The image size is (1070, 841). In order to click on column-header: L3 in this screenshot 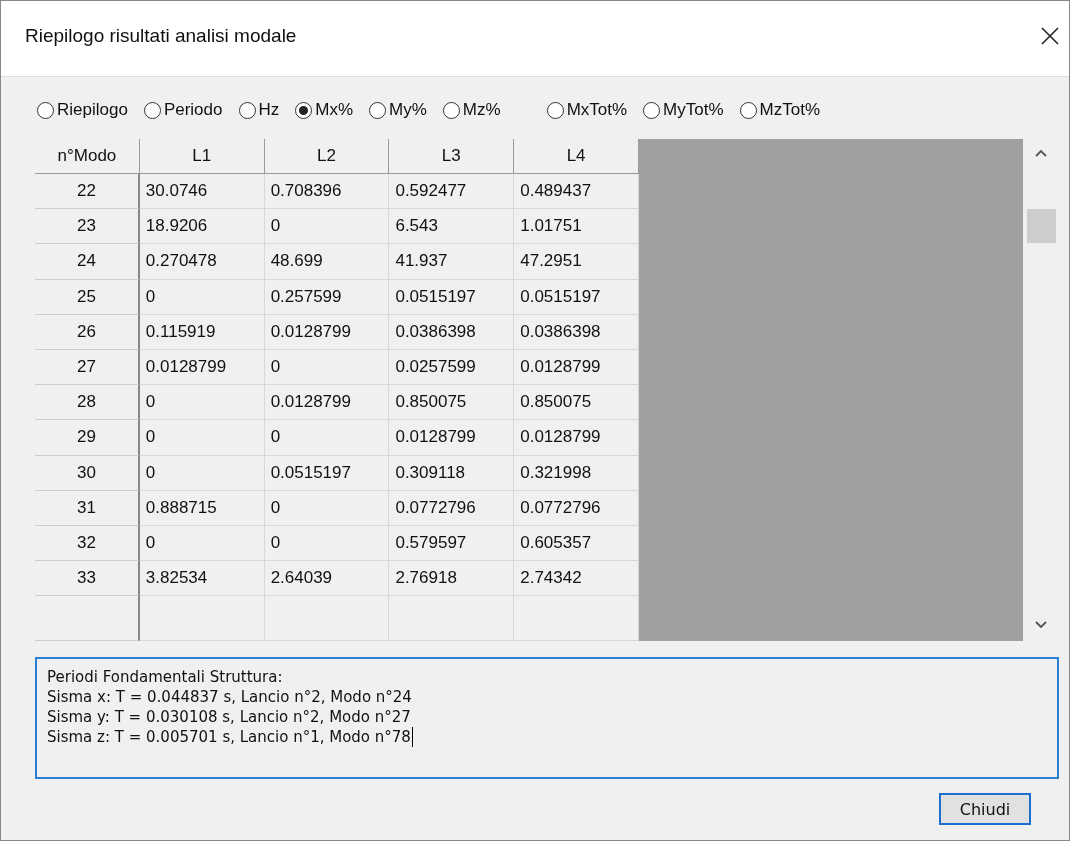, I will do `click(452, 156)`.